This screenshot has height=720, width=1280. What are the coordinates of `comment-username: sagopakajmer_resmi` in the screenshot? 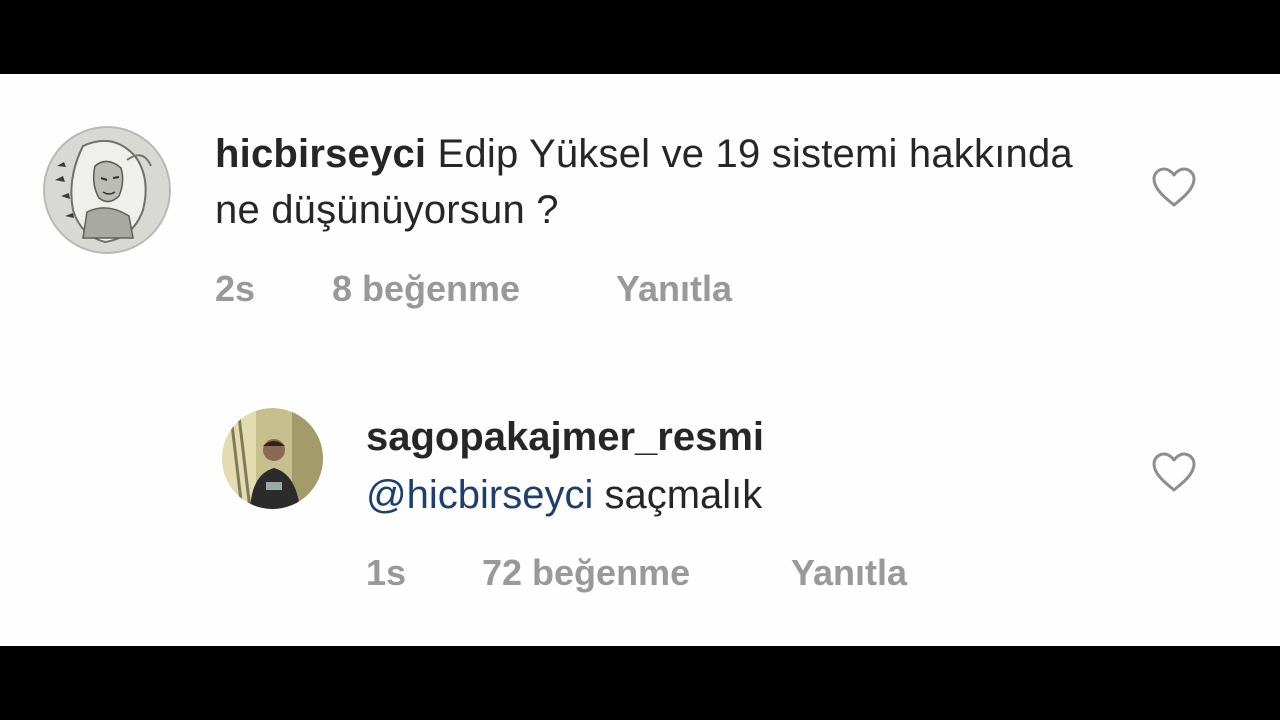 It's located at (565, 437).